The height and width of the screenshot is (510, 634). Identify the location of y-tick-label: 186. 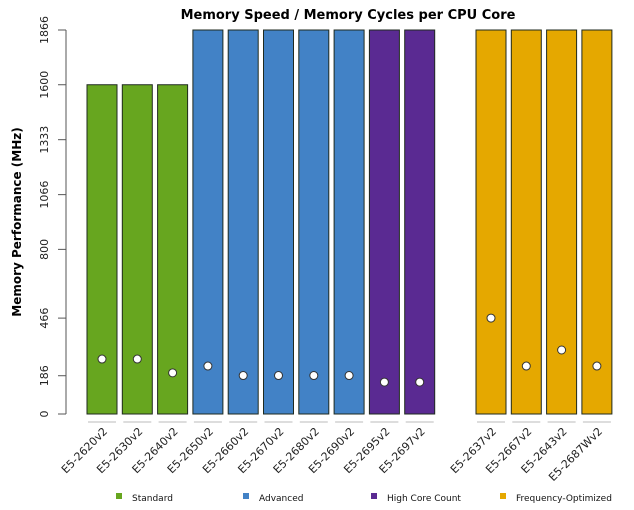
(44, 375).